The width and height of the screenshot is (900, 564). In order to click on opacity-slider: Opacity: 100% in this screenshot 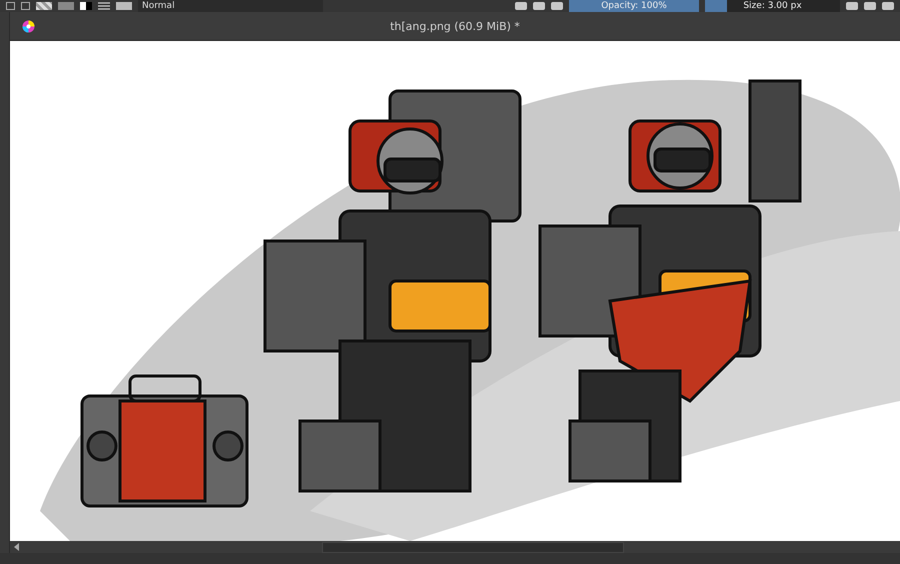, I will do `click(634, 6)`.